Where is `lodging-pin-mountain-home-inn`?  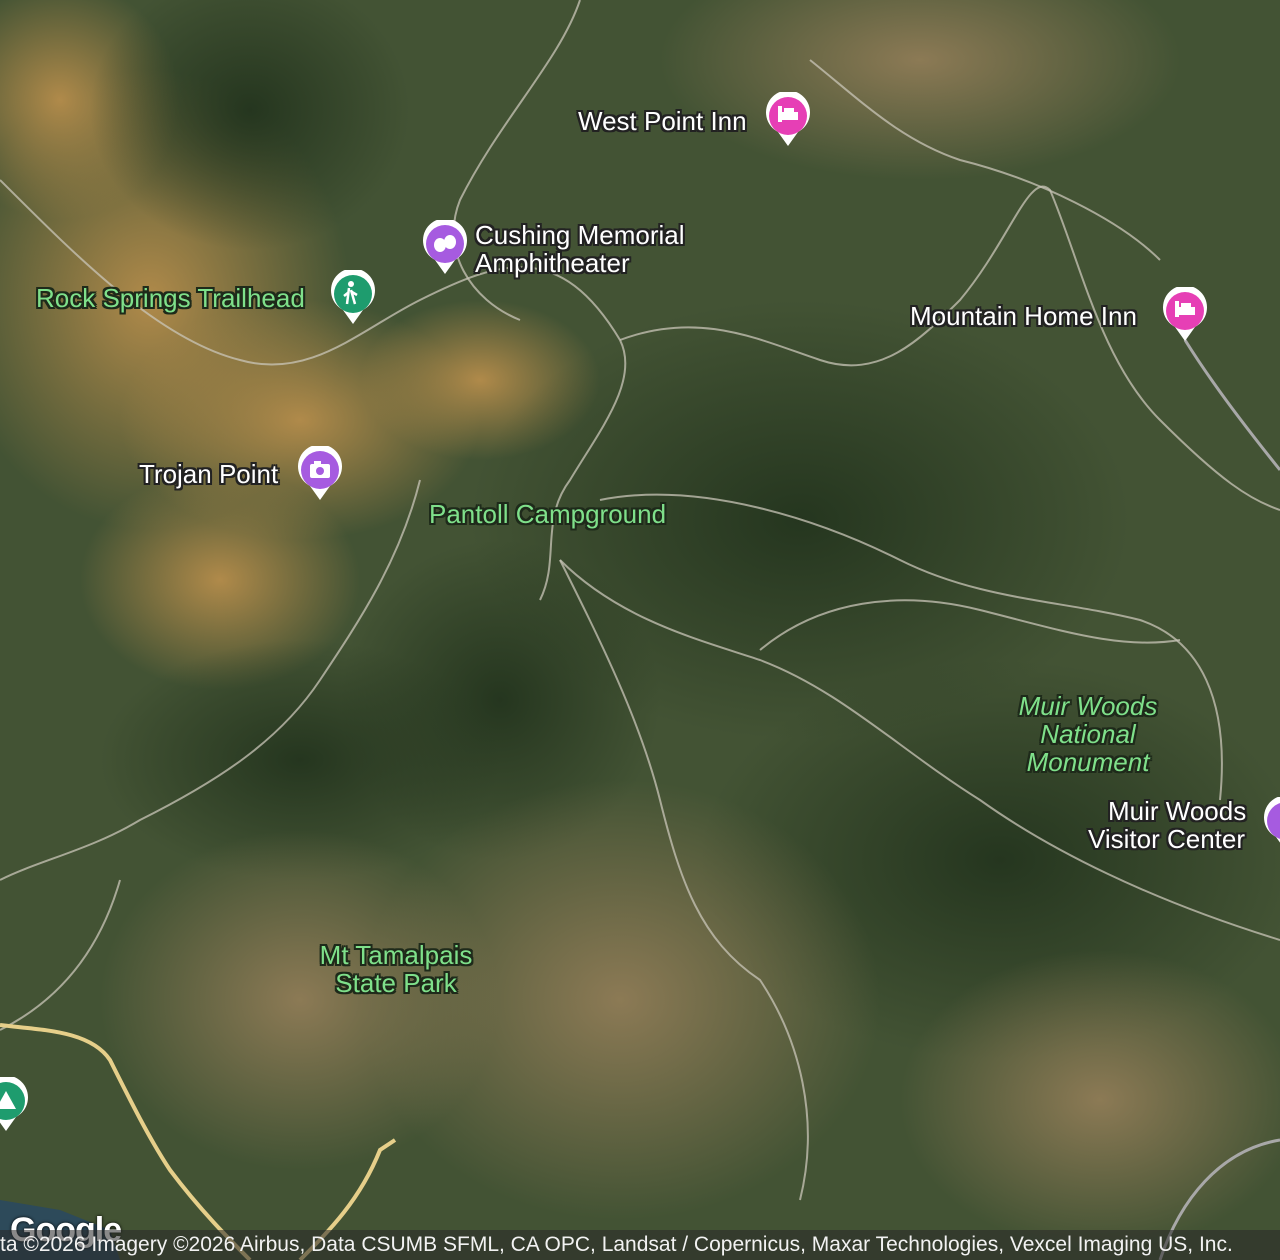
lodging-pin-mountain-home-inn is located at coordinates (1185, 315).